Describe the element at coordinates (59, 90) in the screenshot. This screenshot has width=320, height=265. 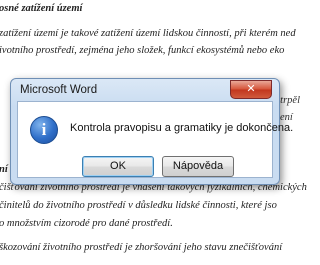
I see `dialog-title: Microsoft Word` at that location.